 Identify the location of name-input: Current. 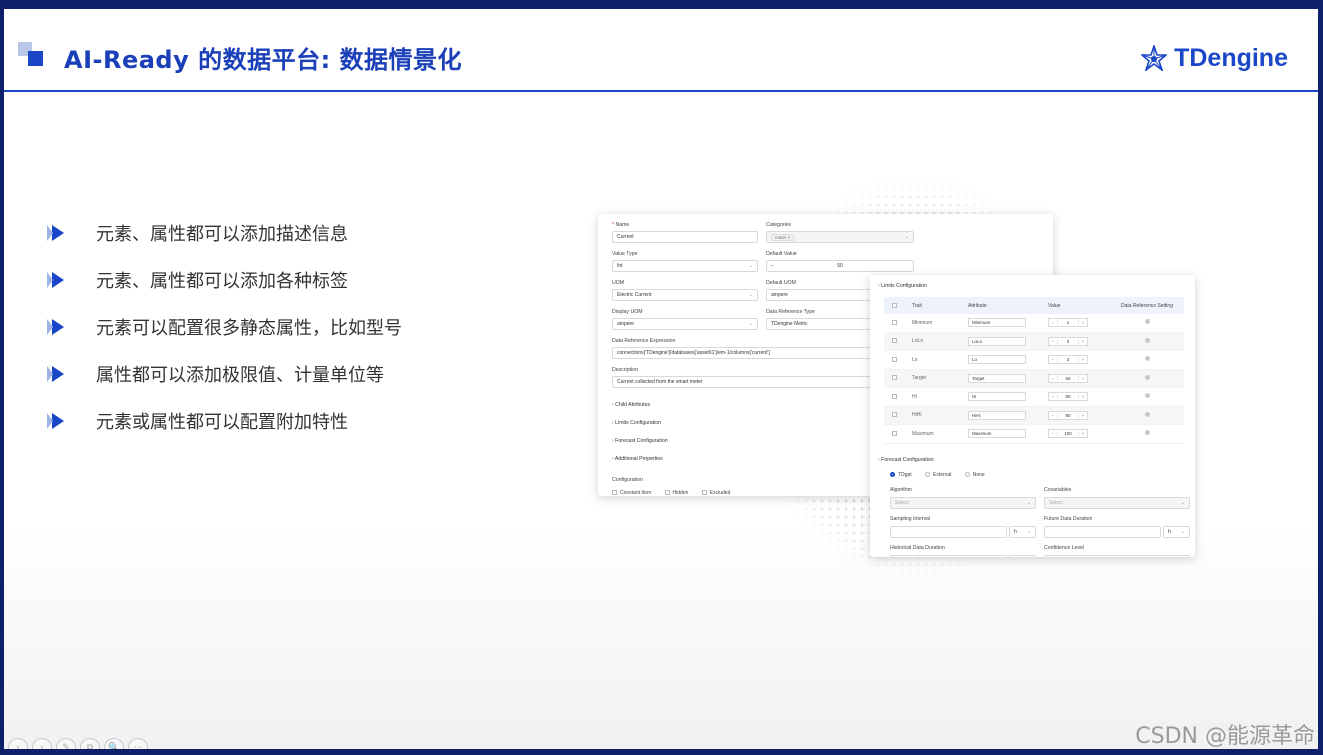
(685, 237).